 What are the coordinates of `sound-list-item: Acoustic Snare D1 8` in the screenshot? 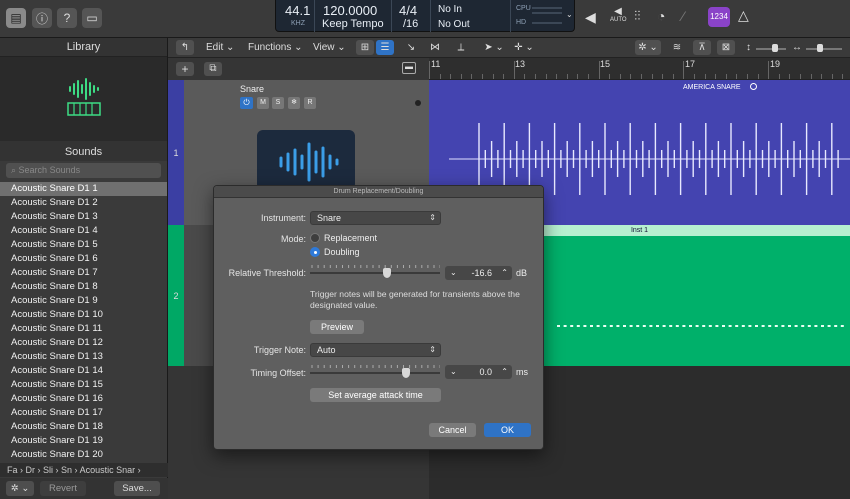 It's located at (83, 287).